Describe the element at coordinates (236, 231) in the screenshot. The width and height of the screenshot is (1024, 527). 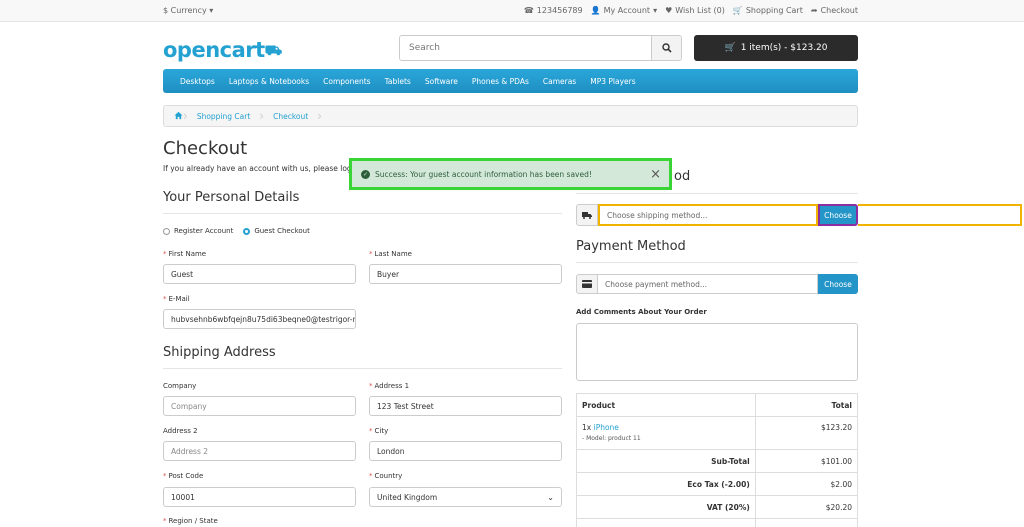
I see `account-type-radios: Register Account Guest Checkout` at that location.